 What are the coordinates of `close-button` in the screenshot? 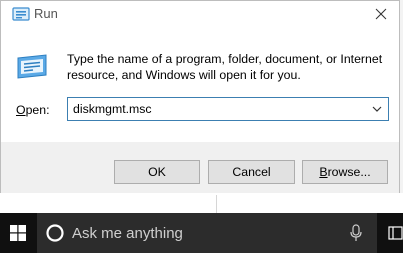 It's located at (381, 14).